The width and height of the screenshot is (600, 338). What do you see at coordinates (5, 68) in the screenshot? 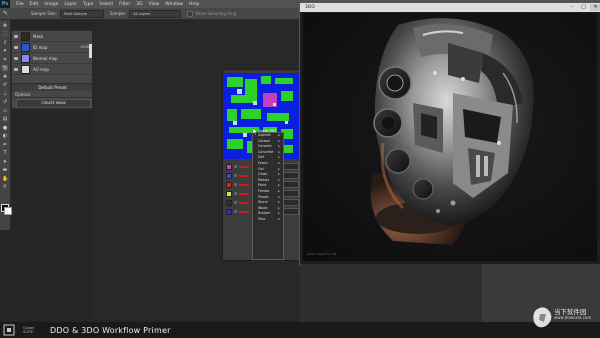
I see `eyedropper-tool-icon: ✎` at bounding box center [5, 68].